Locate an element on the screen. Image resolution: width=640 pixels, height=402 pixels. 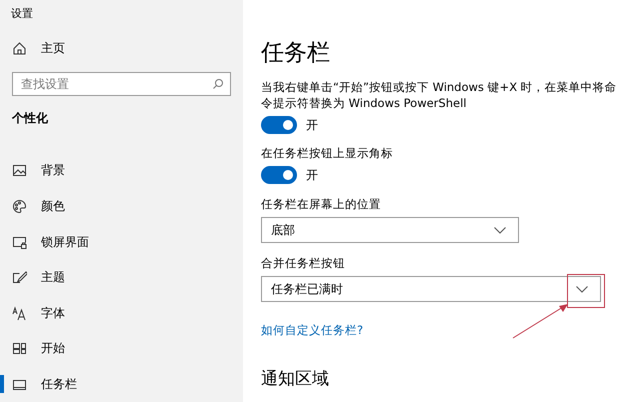
sidebar-item: 任务栏 is located at coordinates (121, 384).